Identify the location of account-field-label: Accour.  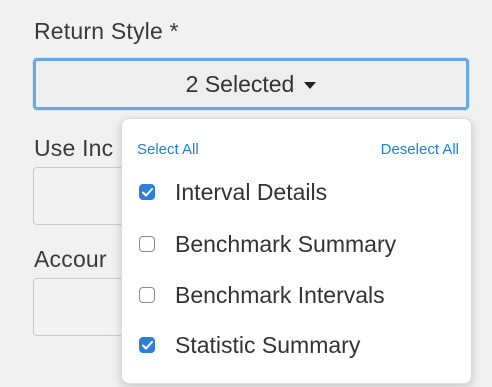
(70, 259).